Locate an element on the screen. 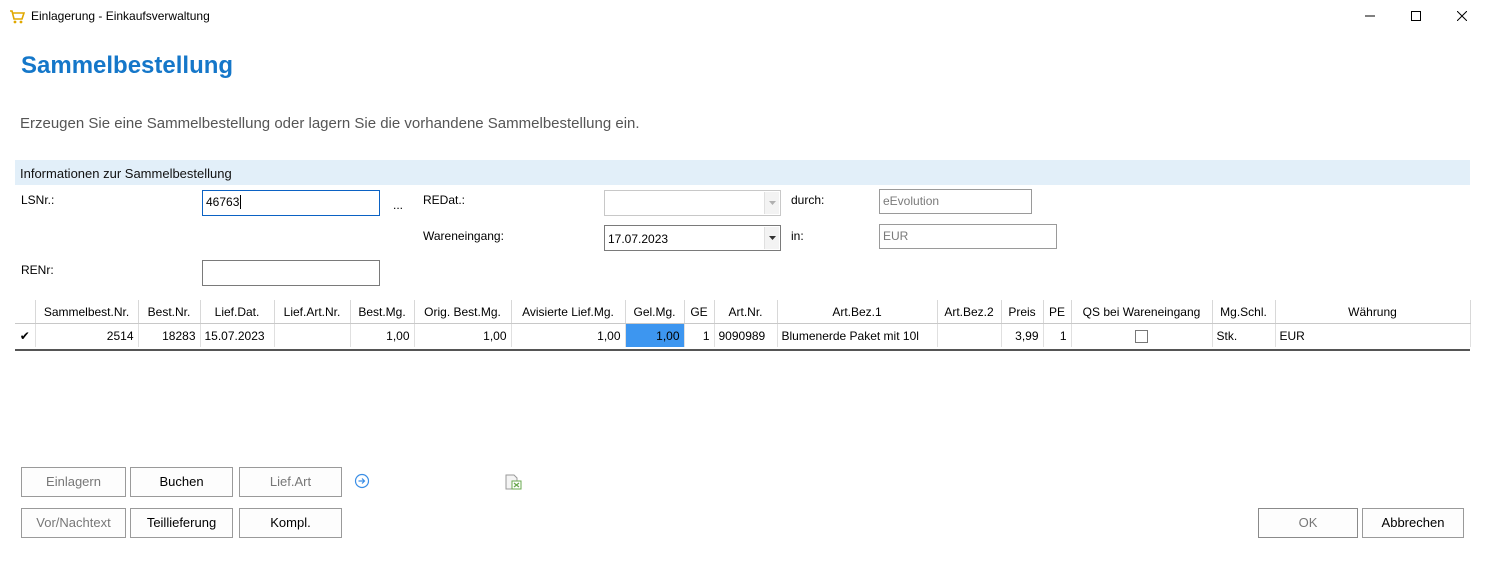 This screenshot has width=1485, height=561. title-bar: Einlagerung - Einkaufsverwaltung is located at coordinates (742, 16).